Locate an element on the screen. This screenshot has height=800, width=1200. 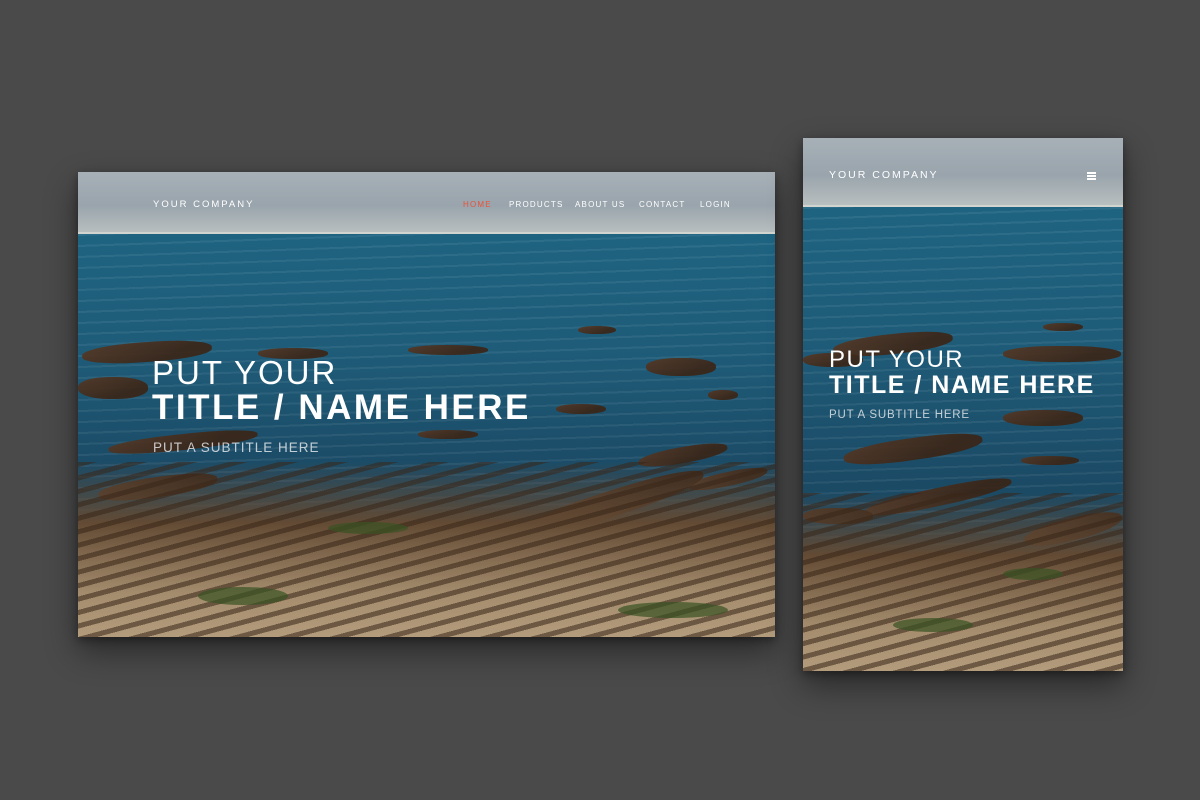
nav-contact-link: CONTACT is located at coordinates (662, 204).